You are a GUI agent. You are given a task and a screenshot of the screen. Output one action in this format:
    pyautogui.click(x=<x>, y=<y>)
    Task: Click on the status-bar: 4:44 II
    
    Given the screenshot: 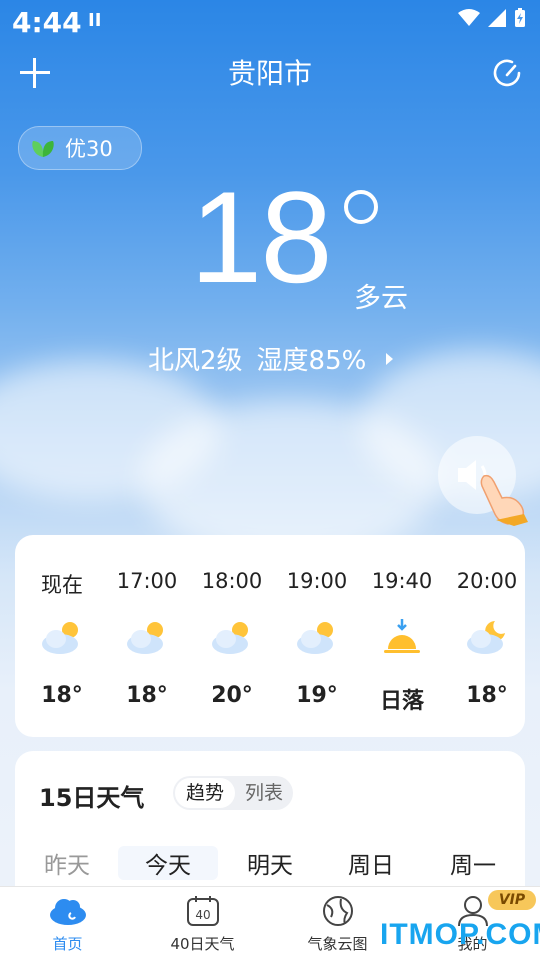 What is the action you would take?
    pyautogui.click(x=270, y=22)
    